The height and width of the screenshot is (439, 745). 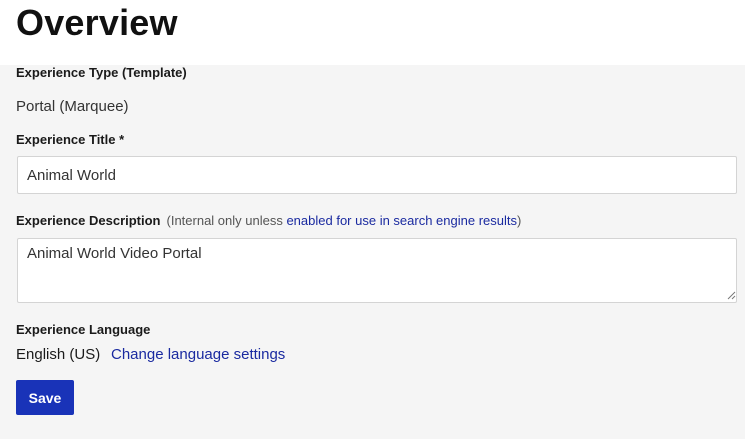 I want to click on resize-handle-icon, so click(x=731, y=295).